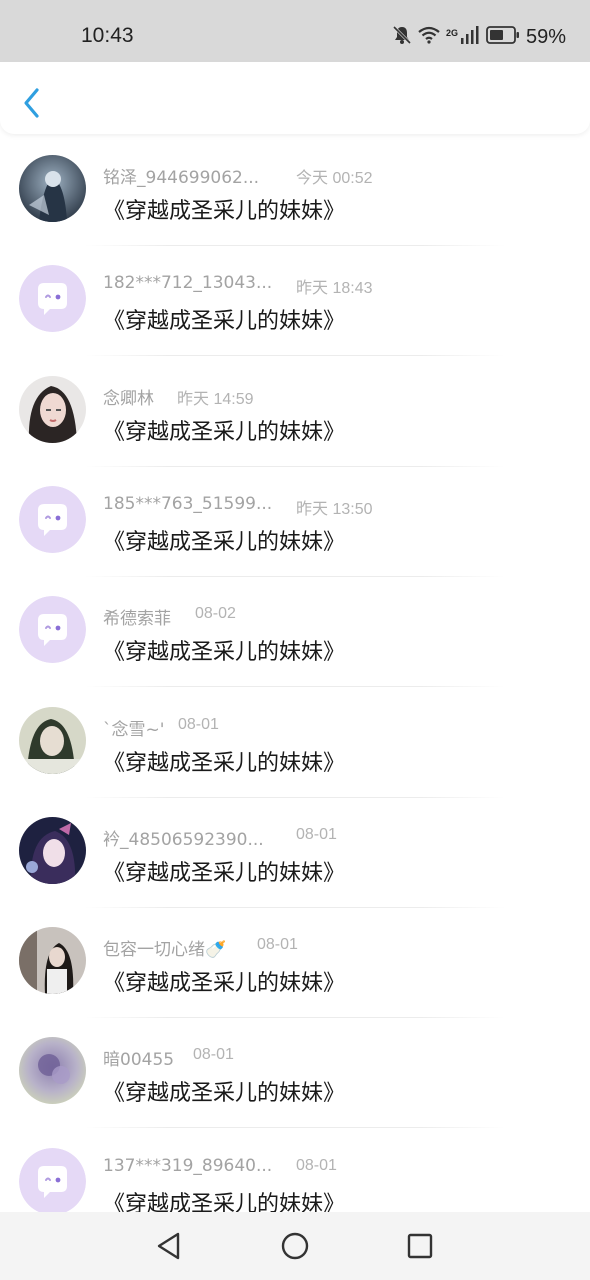 This screenshot has width=590, height=1280. I want to click on status-time: 10:43, so click(107, 35).